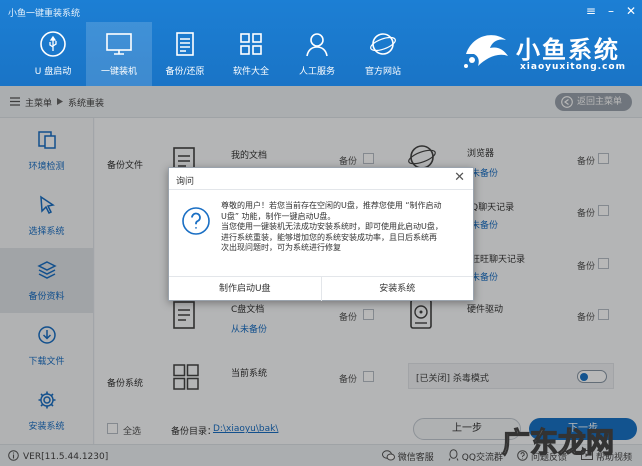 Image resolution: width=642 pixels, height=466 pixels. I want to click on window-controls: ≡ – ✕, so click(611, 11).